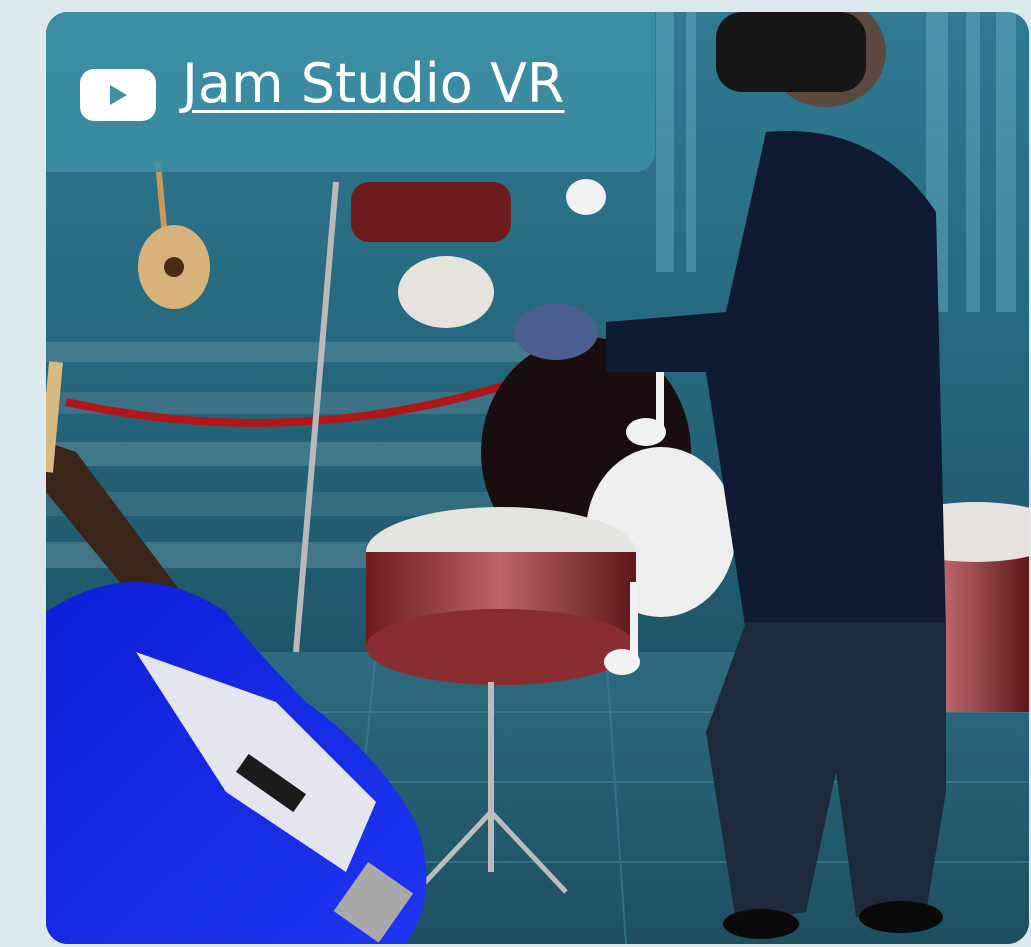 This screenshot has height=947, width=1031. What do you see at coordinates (373, 83) in the screenshot?
I see `video-title-link: Jam Studio VR` at bounding box center [373, 83].